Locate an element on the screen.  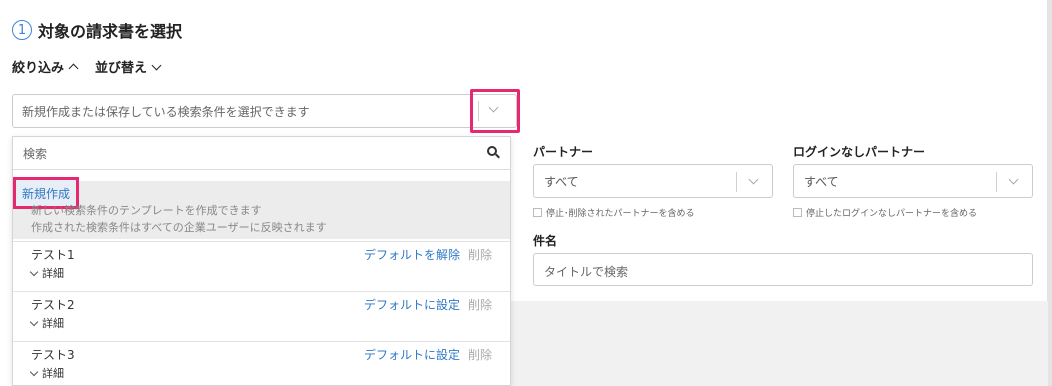
highlight-box is located at coordinates (495, 111).